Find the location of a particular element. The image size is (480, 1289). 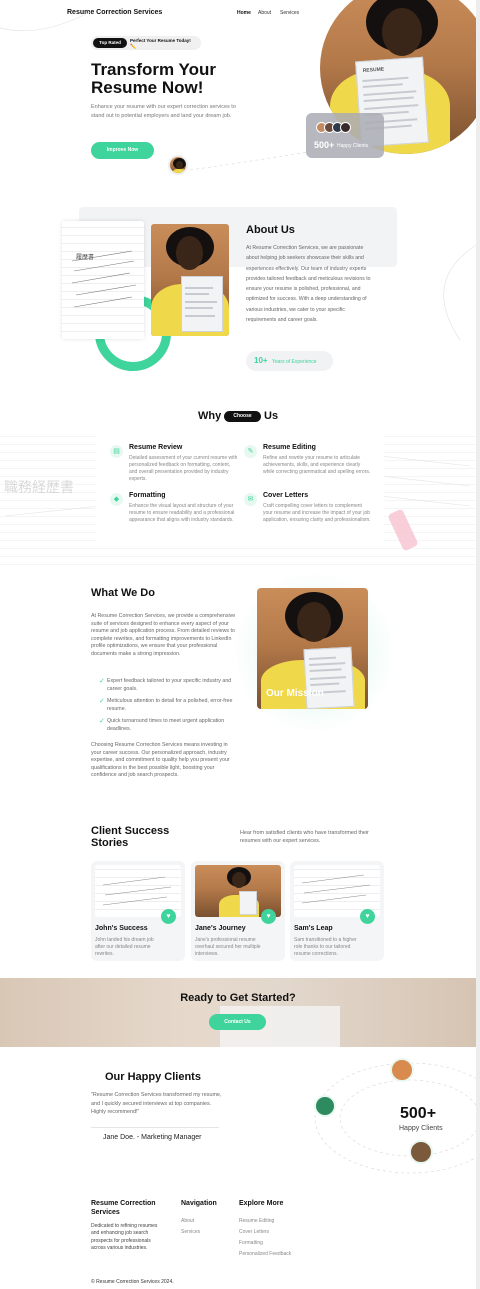

hero-title-1: Transform Your is located at coordinates (154, 69).